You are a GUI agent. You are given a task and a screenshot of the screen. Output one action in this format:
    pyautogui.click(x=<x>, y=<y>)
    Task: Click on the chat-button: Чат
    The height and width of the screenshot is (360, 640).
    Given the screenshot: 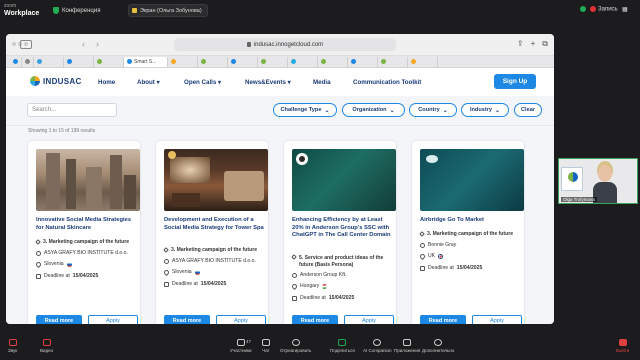 What is the action you would take?
    pyautogui.click(x=266, y=346)
    